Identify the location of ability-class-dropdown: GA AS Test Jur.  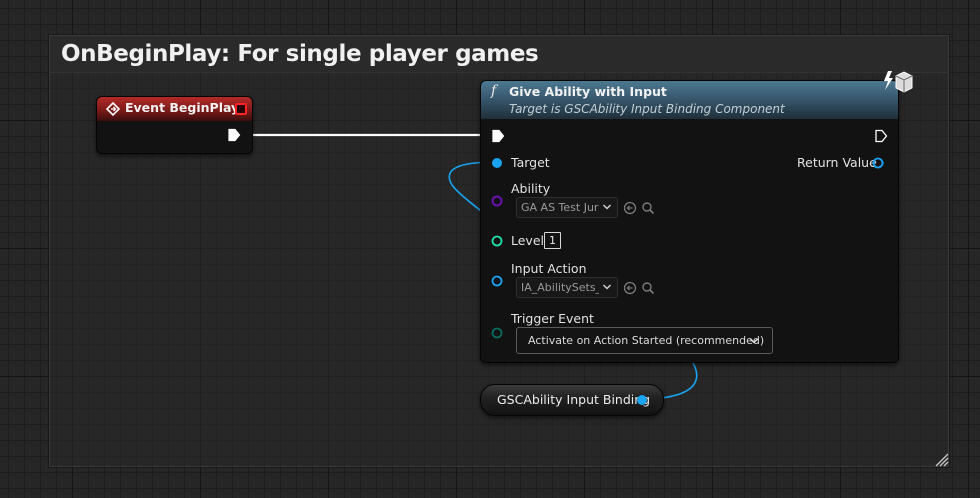
(567, 207).